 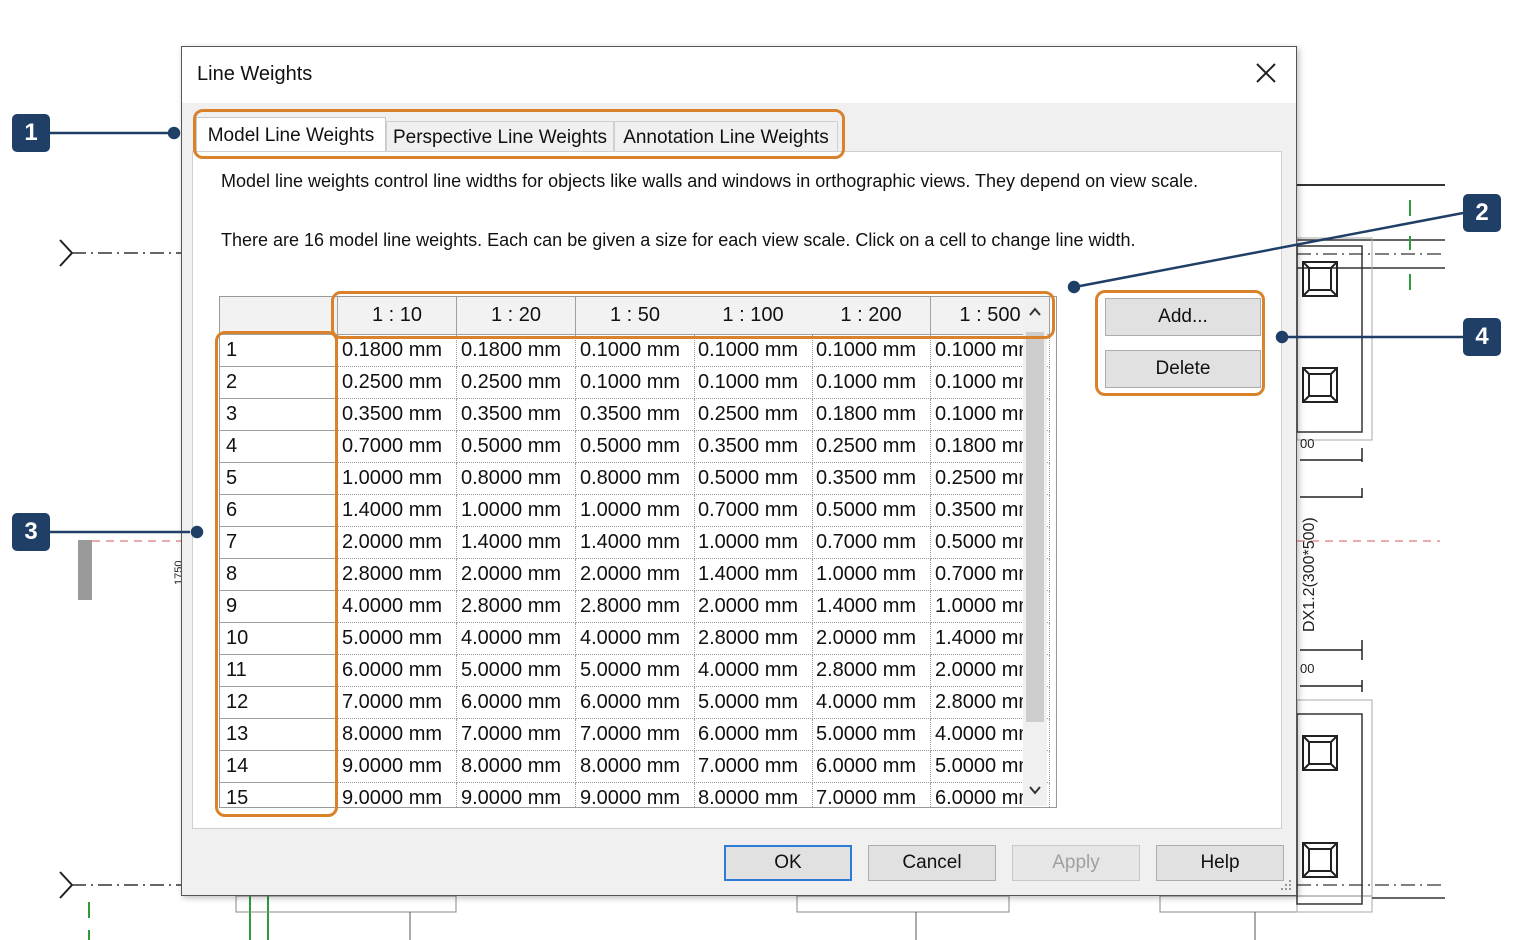 What do you see at coordinates (279, 447) in the screenshot?
I see `row-header-line-weight: 4` at bounding box center [279, 447].